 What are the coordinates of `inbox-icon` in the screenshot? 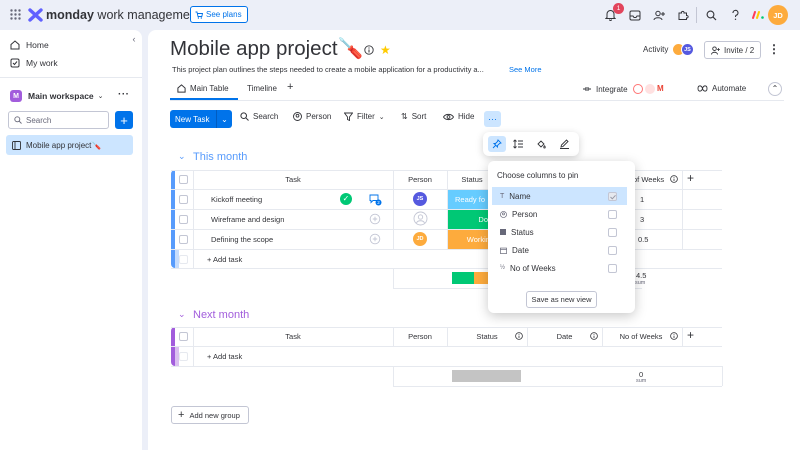 It's located at (635, 15).